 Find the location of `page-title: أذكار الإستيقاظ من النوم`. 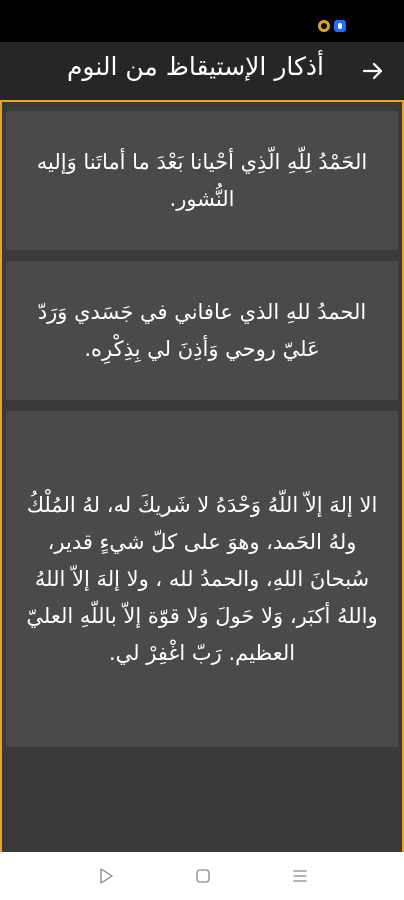

page-title: أذكار الإستيقاظ من النوم is located at coordinates (195, 66).